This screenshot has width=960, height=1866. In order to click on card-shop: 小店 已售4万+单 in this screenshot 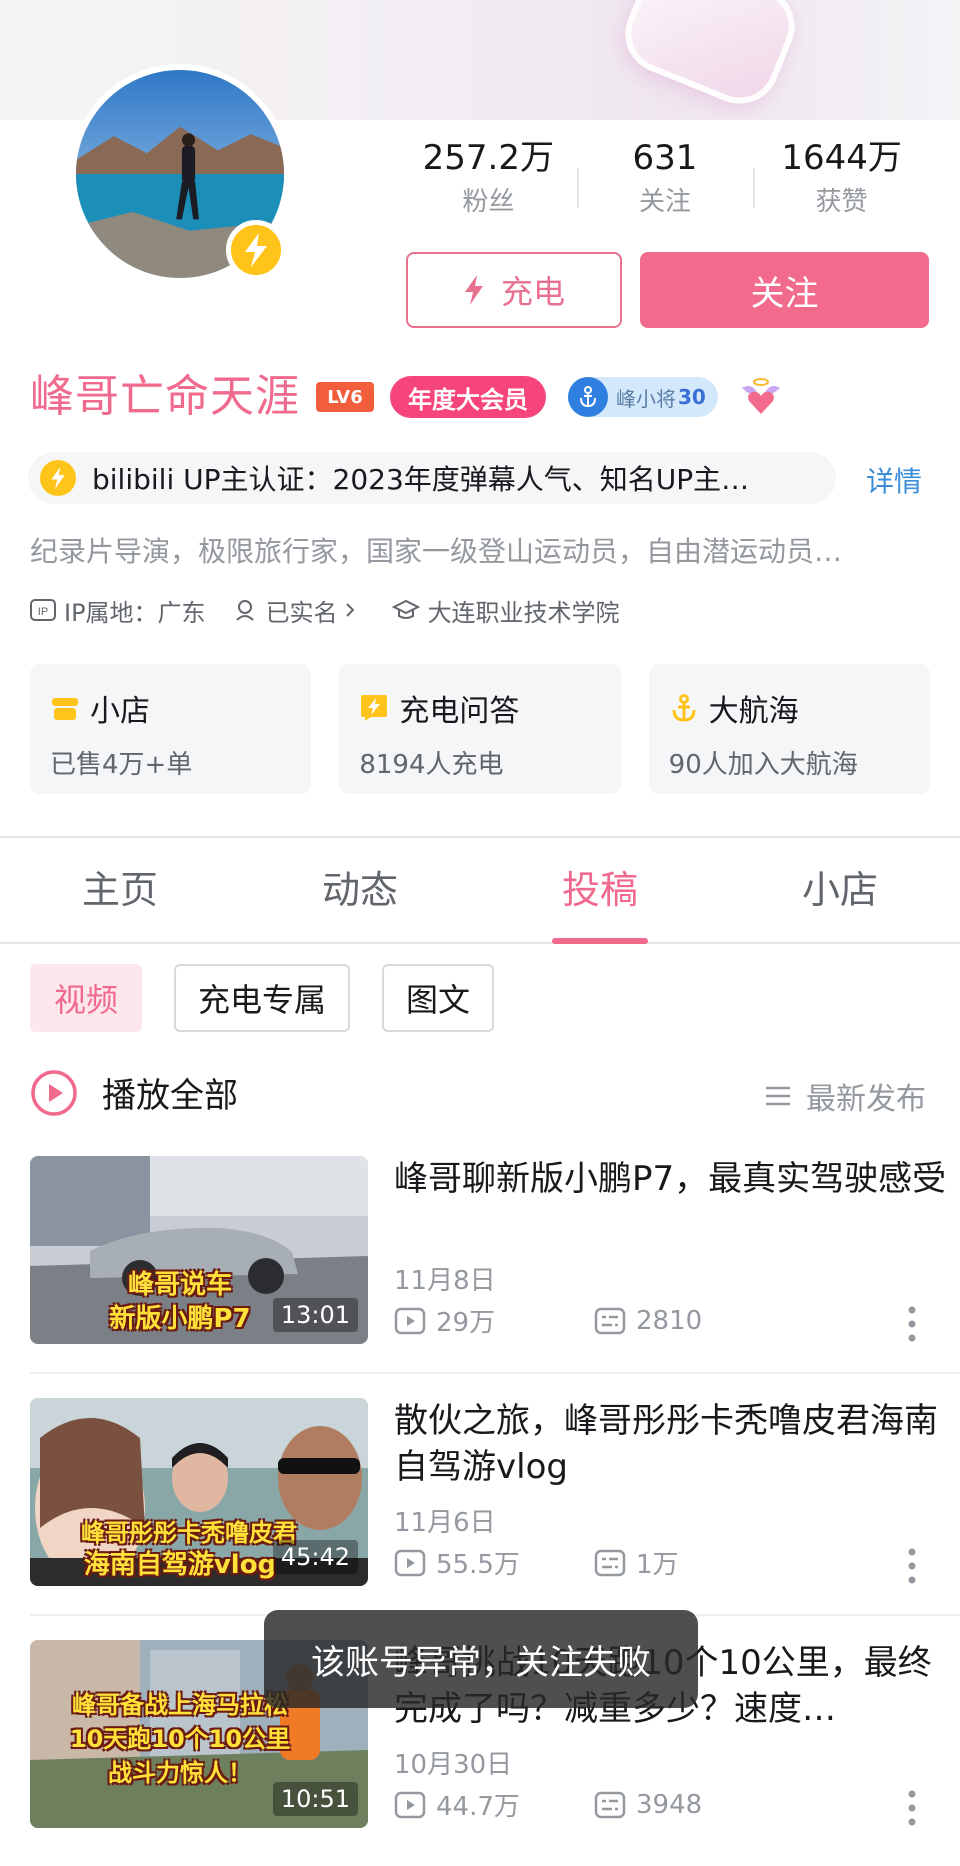, I will do `click(171, 729)`.